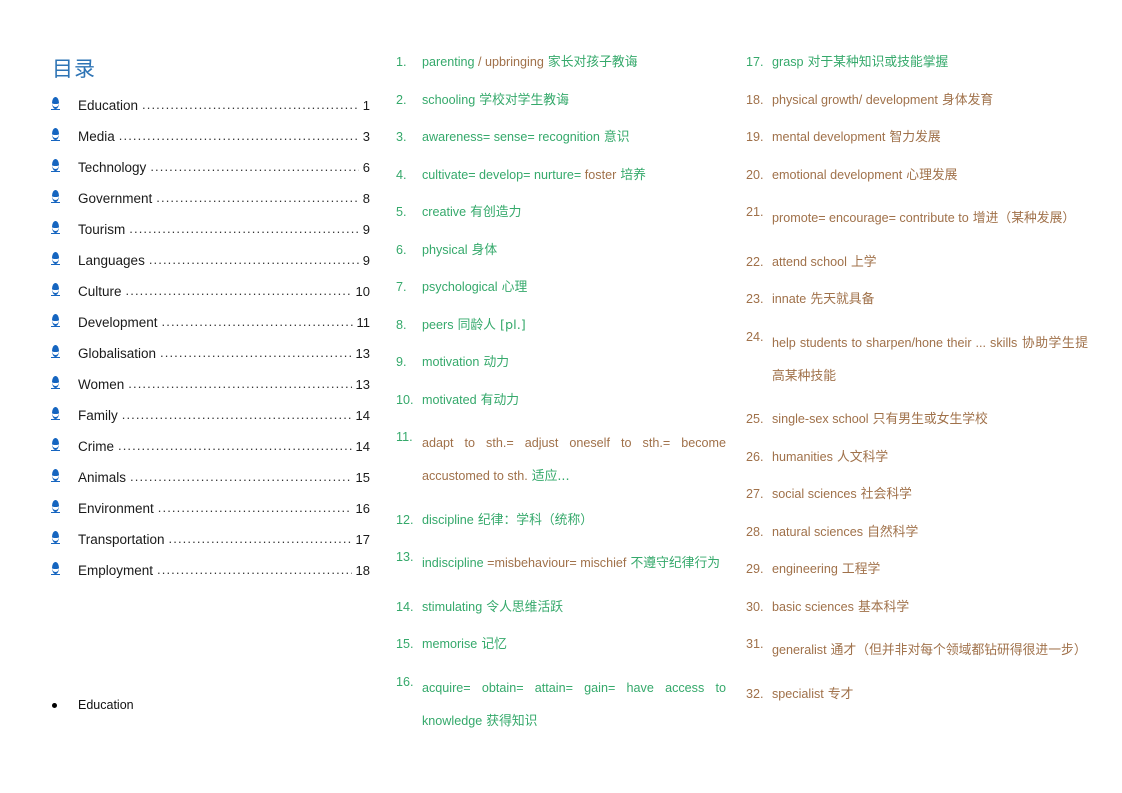 The width and height of the screenshot is (1122, 793). Describe the element at coordinates (117, 353) in the screenshot. I see `toc-entry-label: Globalisation` at that location.